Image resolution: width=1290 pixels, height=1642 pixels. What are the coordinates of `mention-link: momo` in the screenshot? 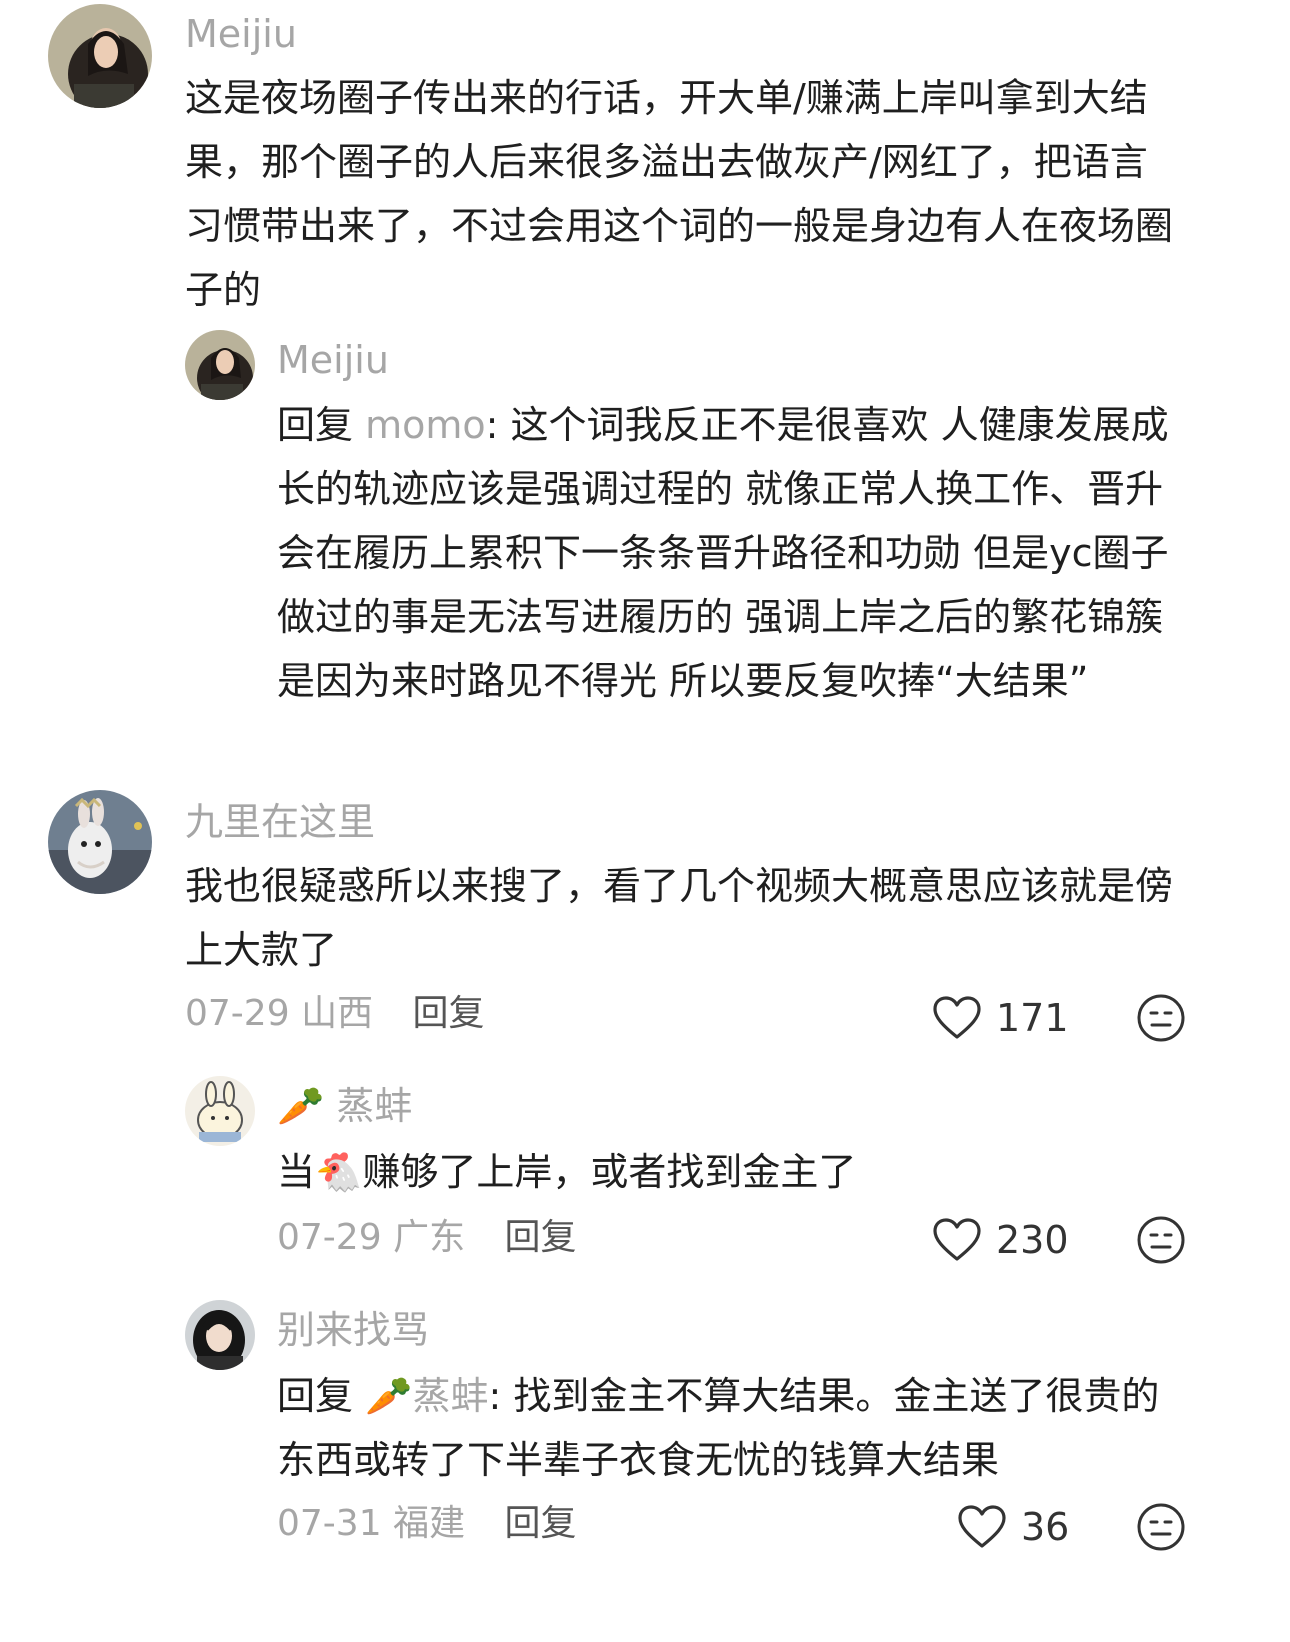 It's located at (425, 425).